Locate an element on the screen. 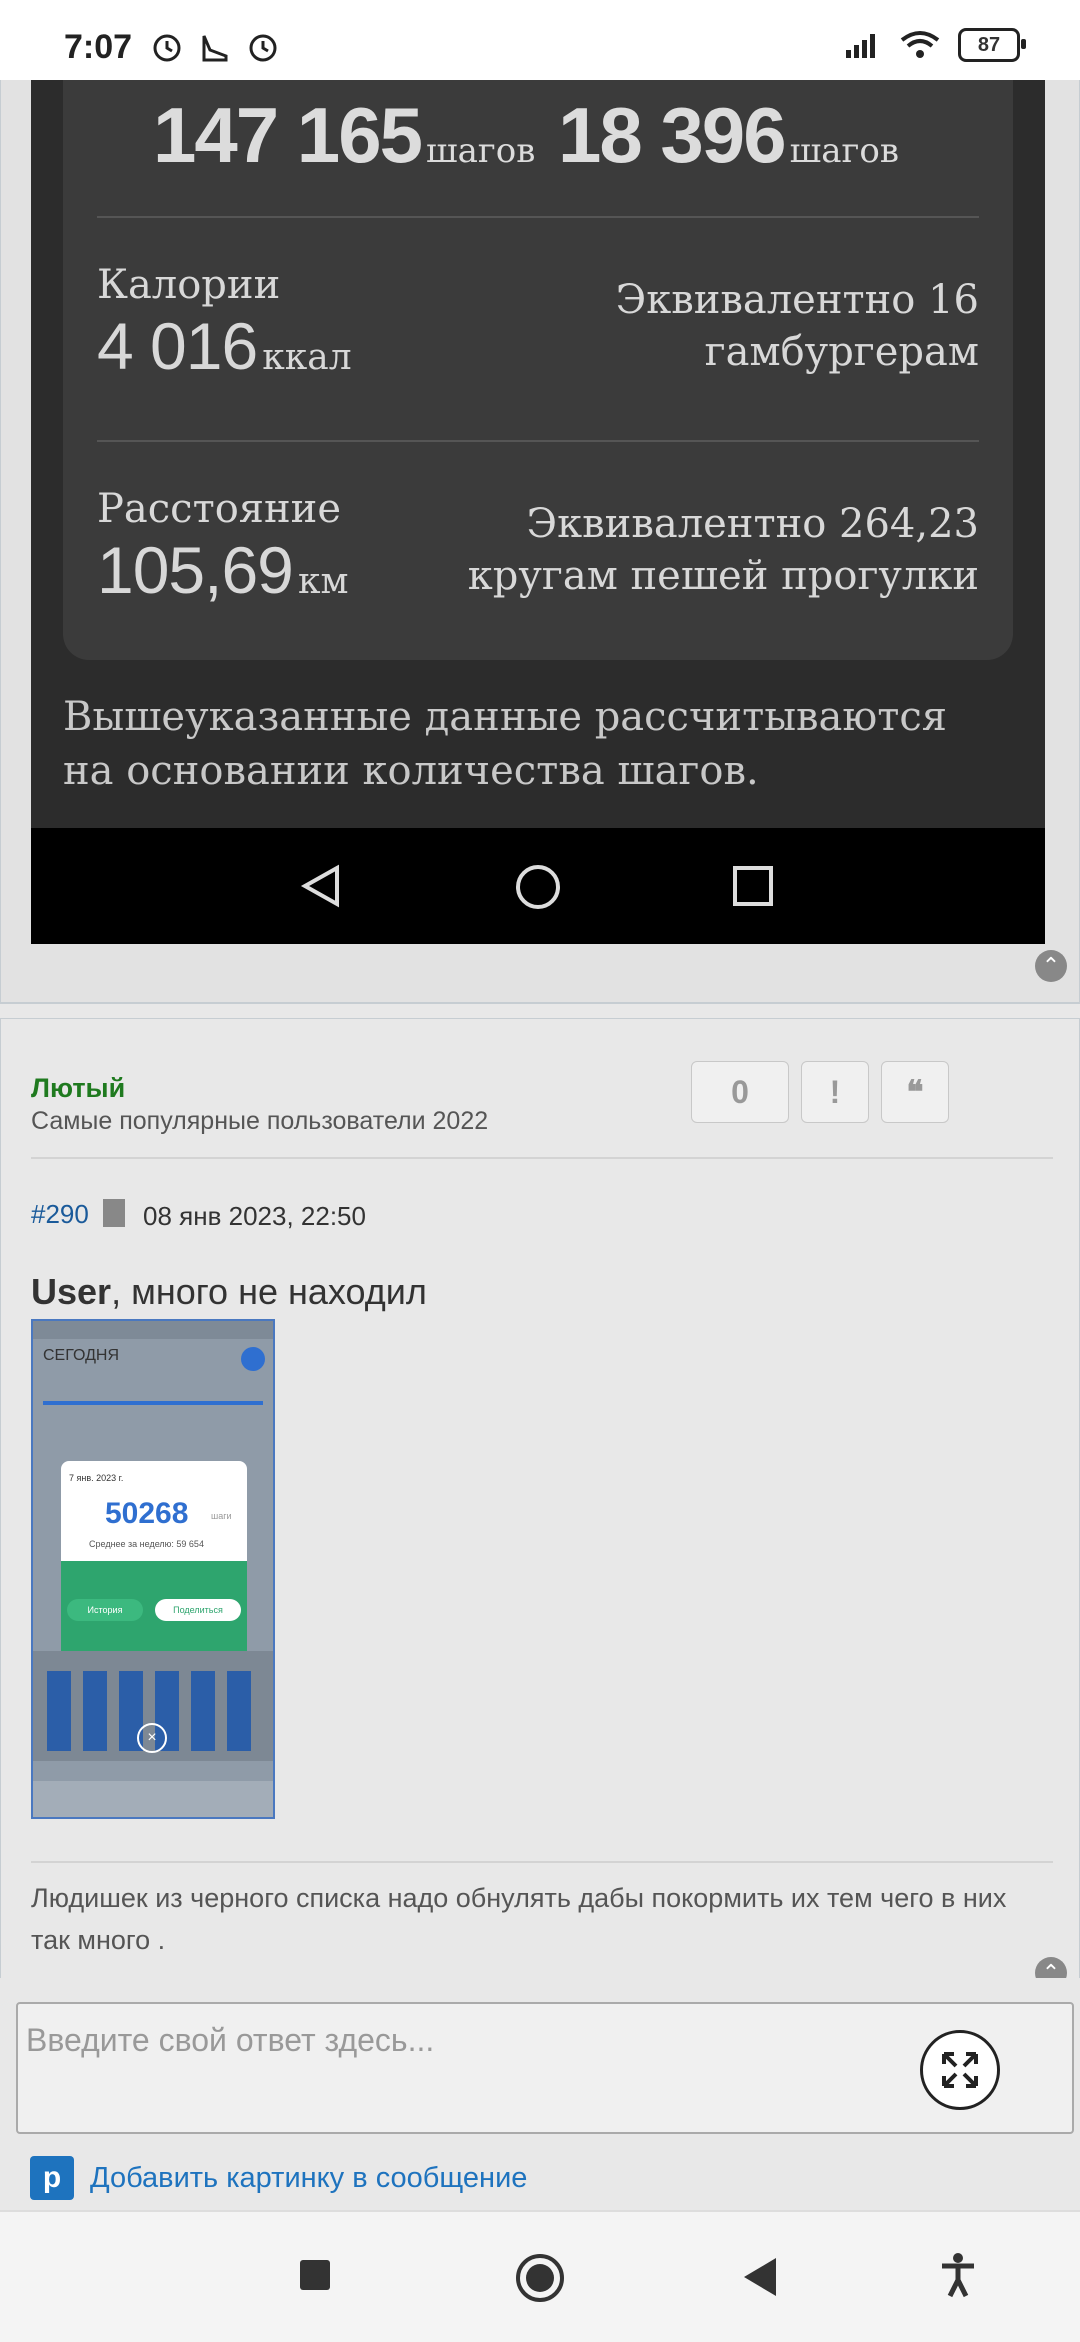  like-count-button: 0 is located at coordinates (740, 1092).